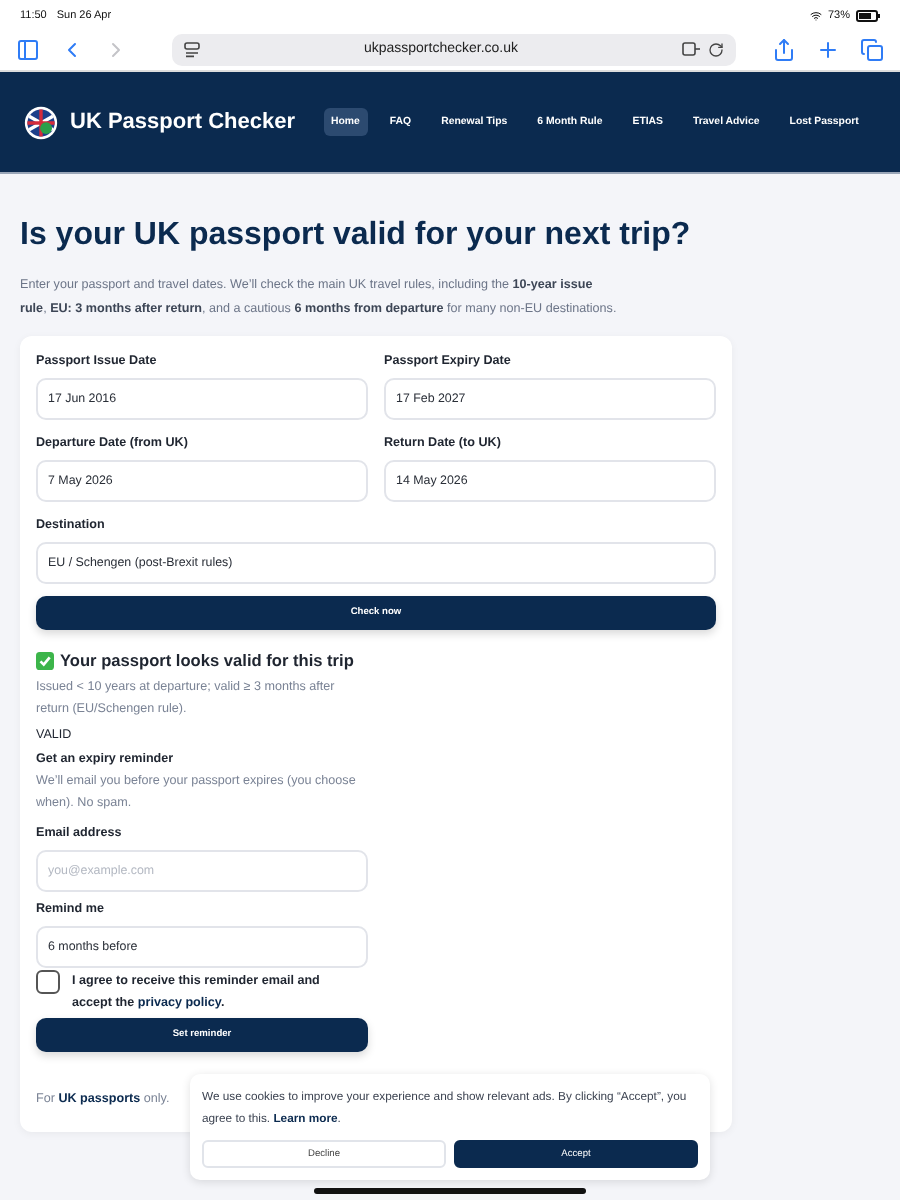 This screenshot has height=1200, width=900. Describe the element at coordinates (41, 122) in the screenshot. I see `globe-logo-icon` at that location.